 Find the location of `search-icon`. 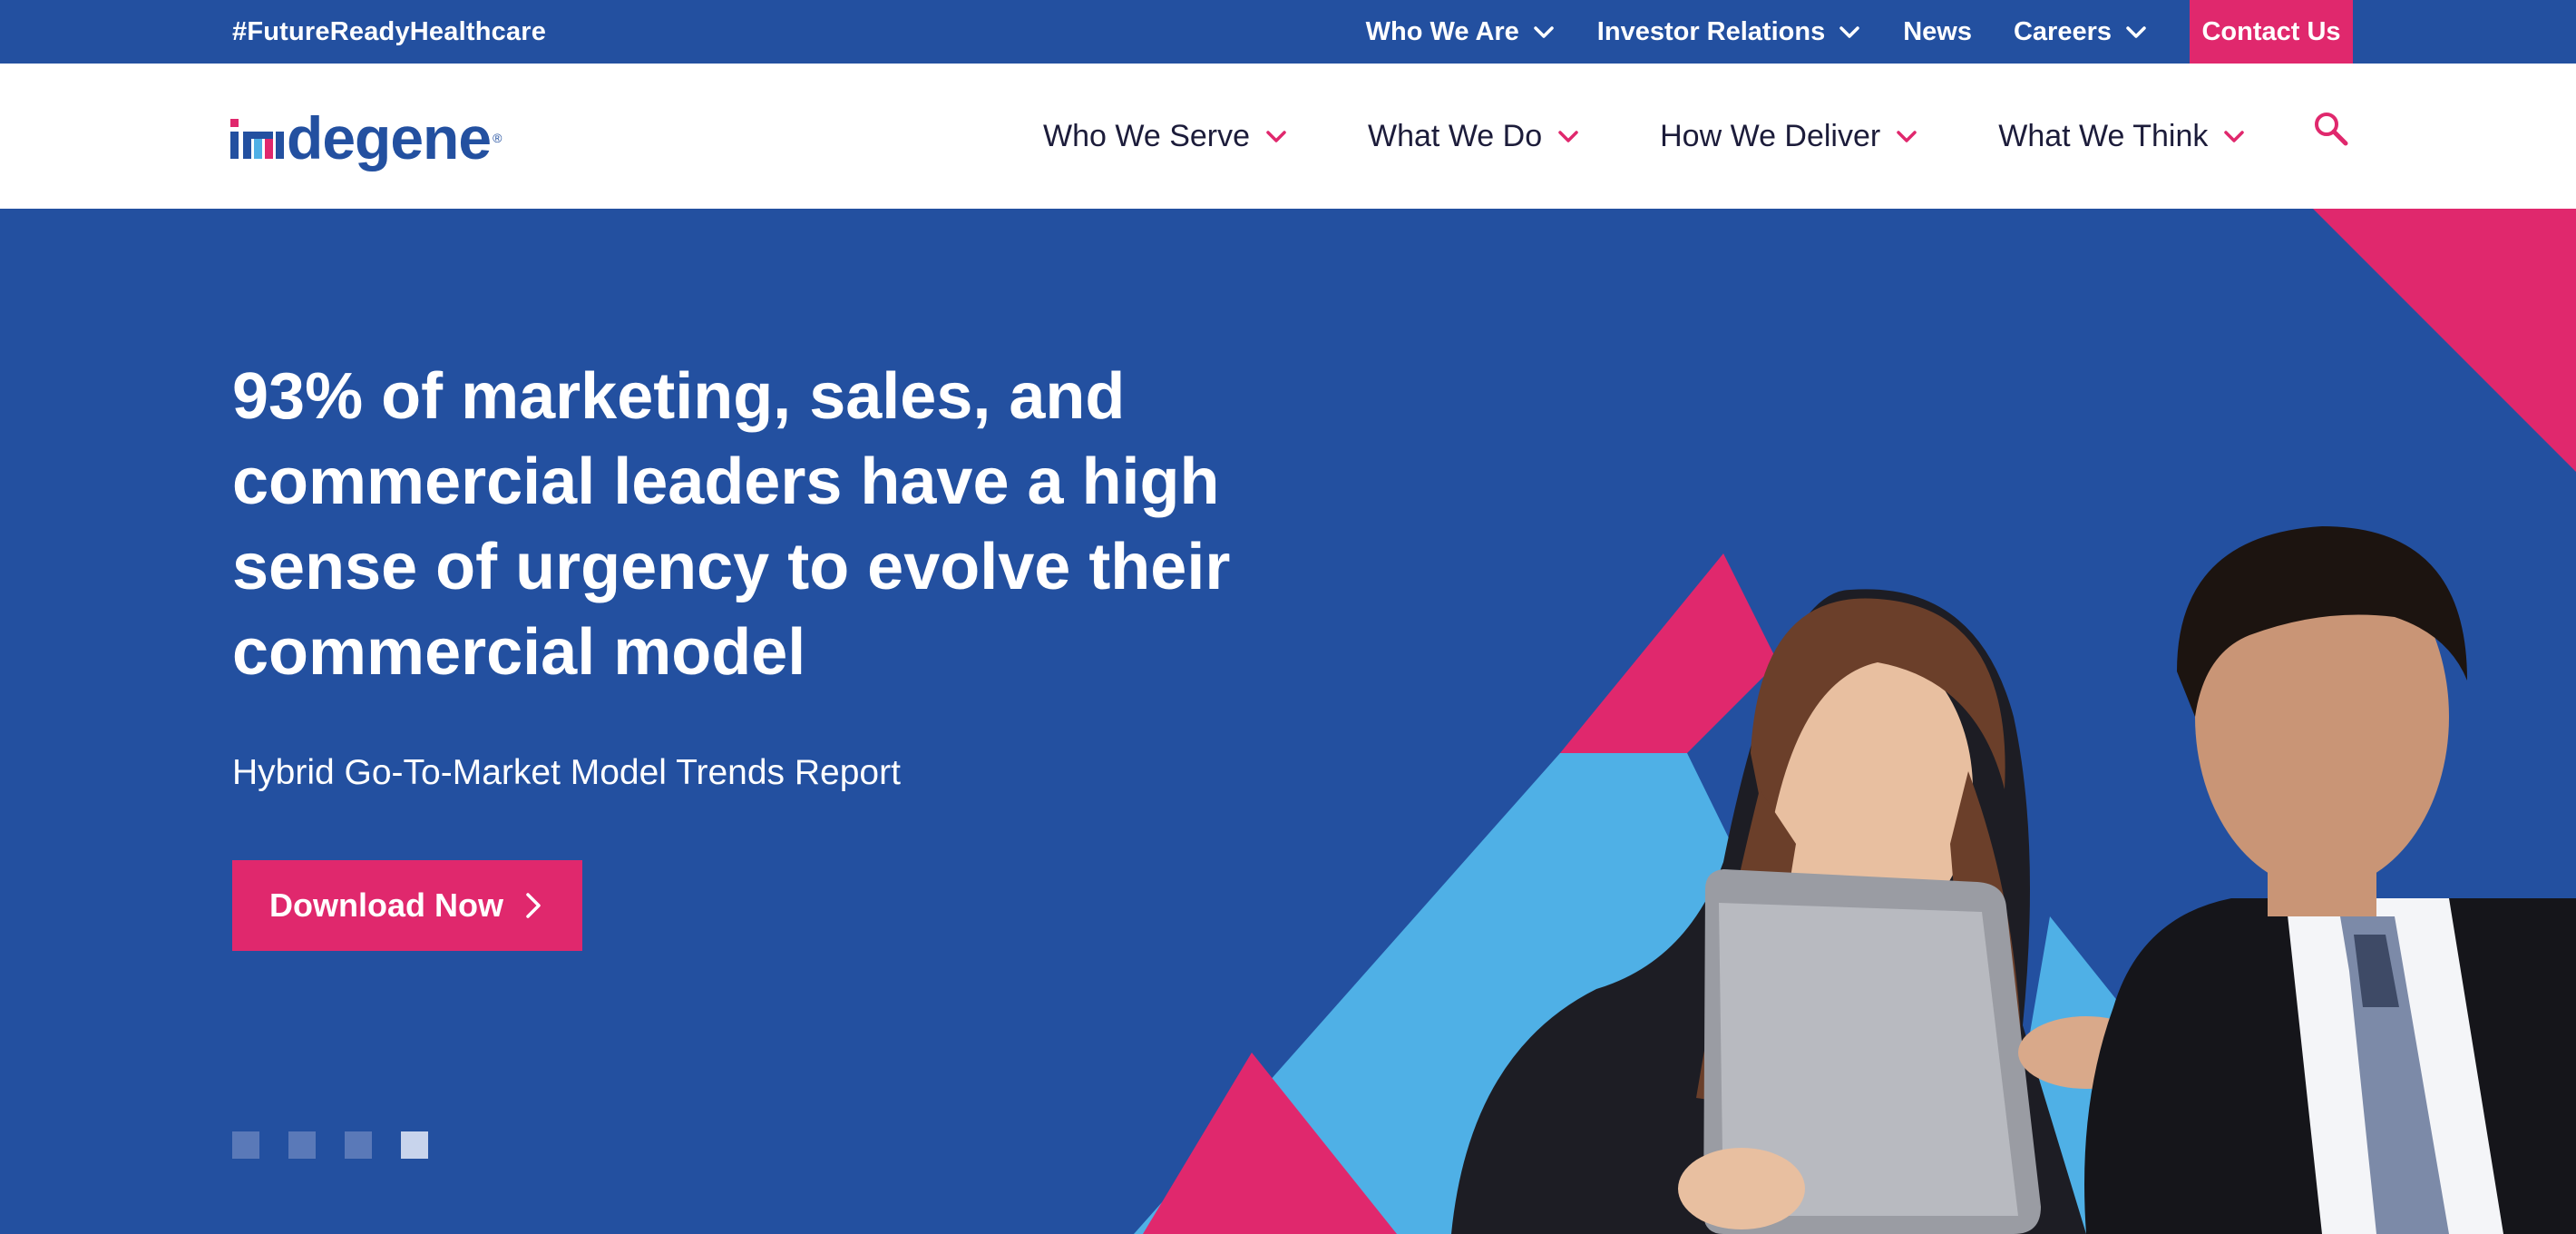

search-icon is located at coordinates (2331, 129).